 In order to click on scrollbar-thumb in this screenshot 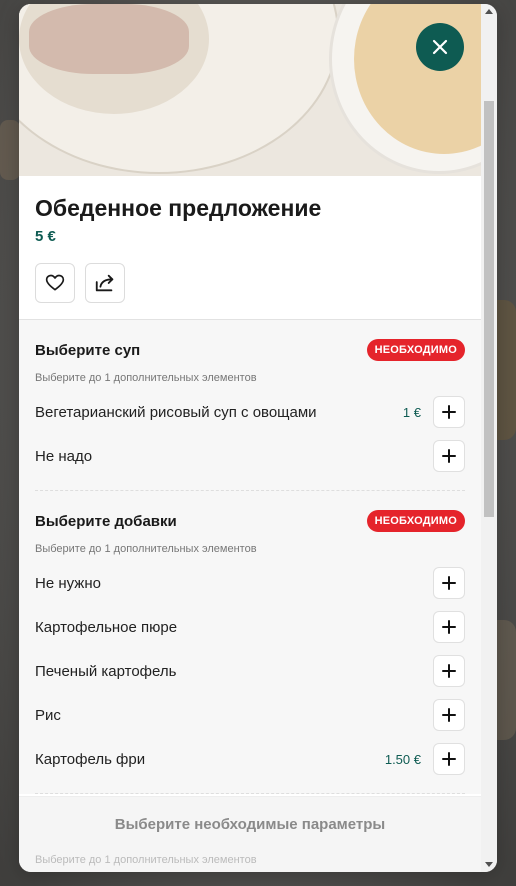, I will do `click(489, 309)`.